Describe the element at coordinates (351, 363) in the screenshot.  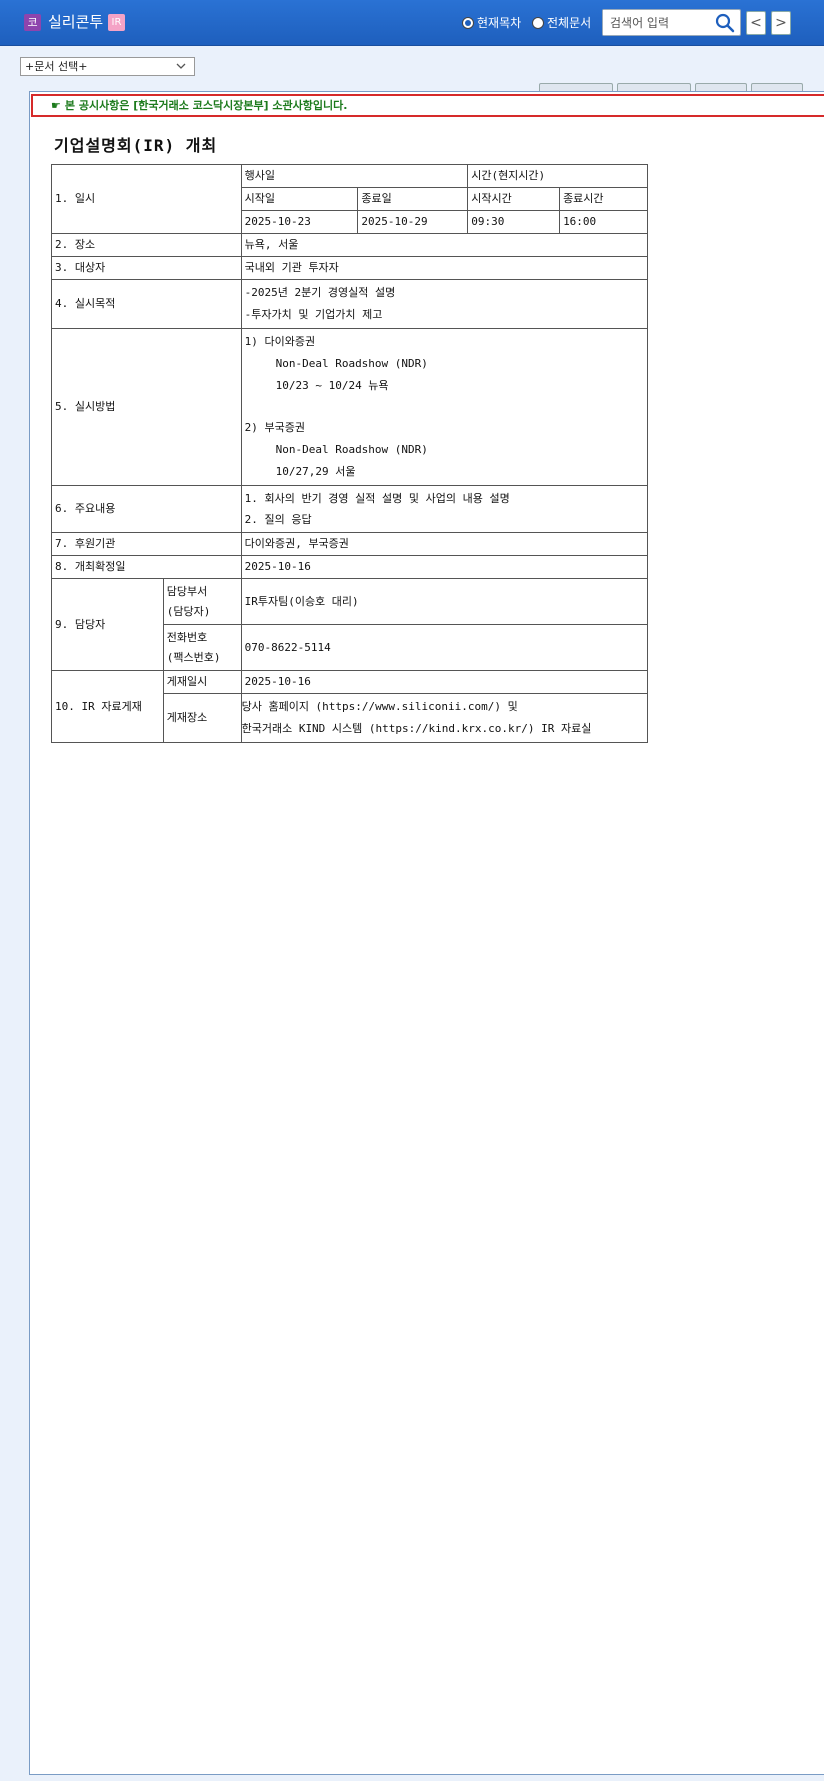
I see `method-a-type: Non-Deal Roadshow (NDR)` at that location.